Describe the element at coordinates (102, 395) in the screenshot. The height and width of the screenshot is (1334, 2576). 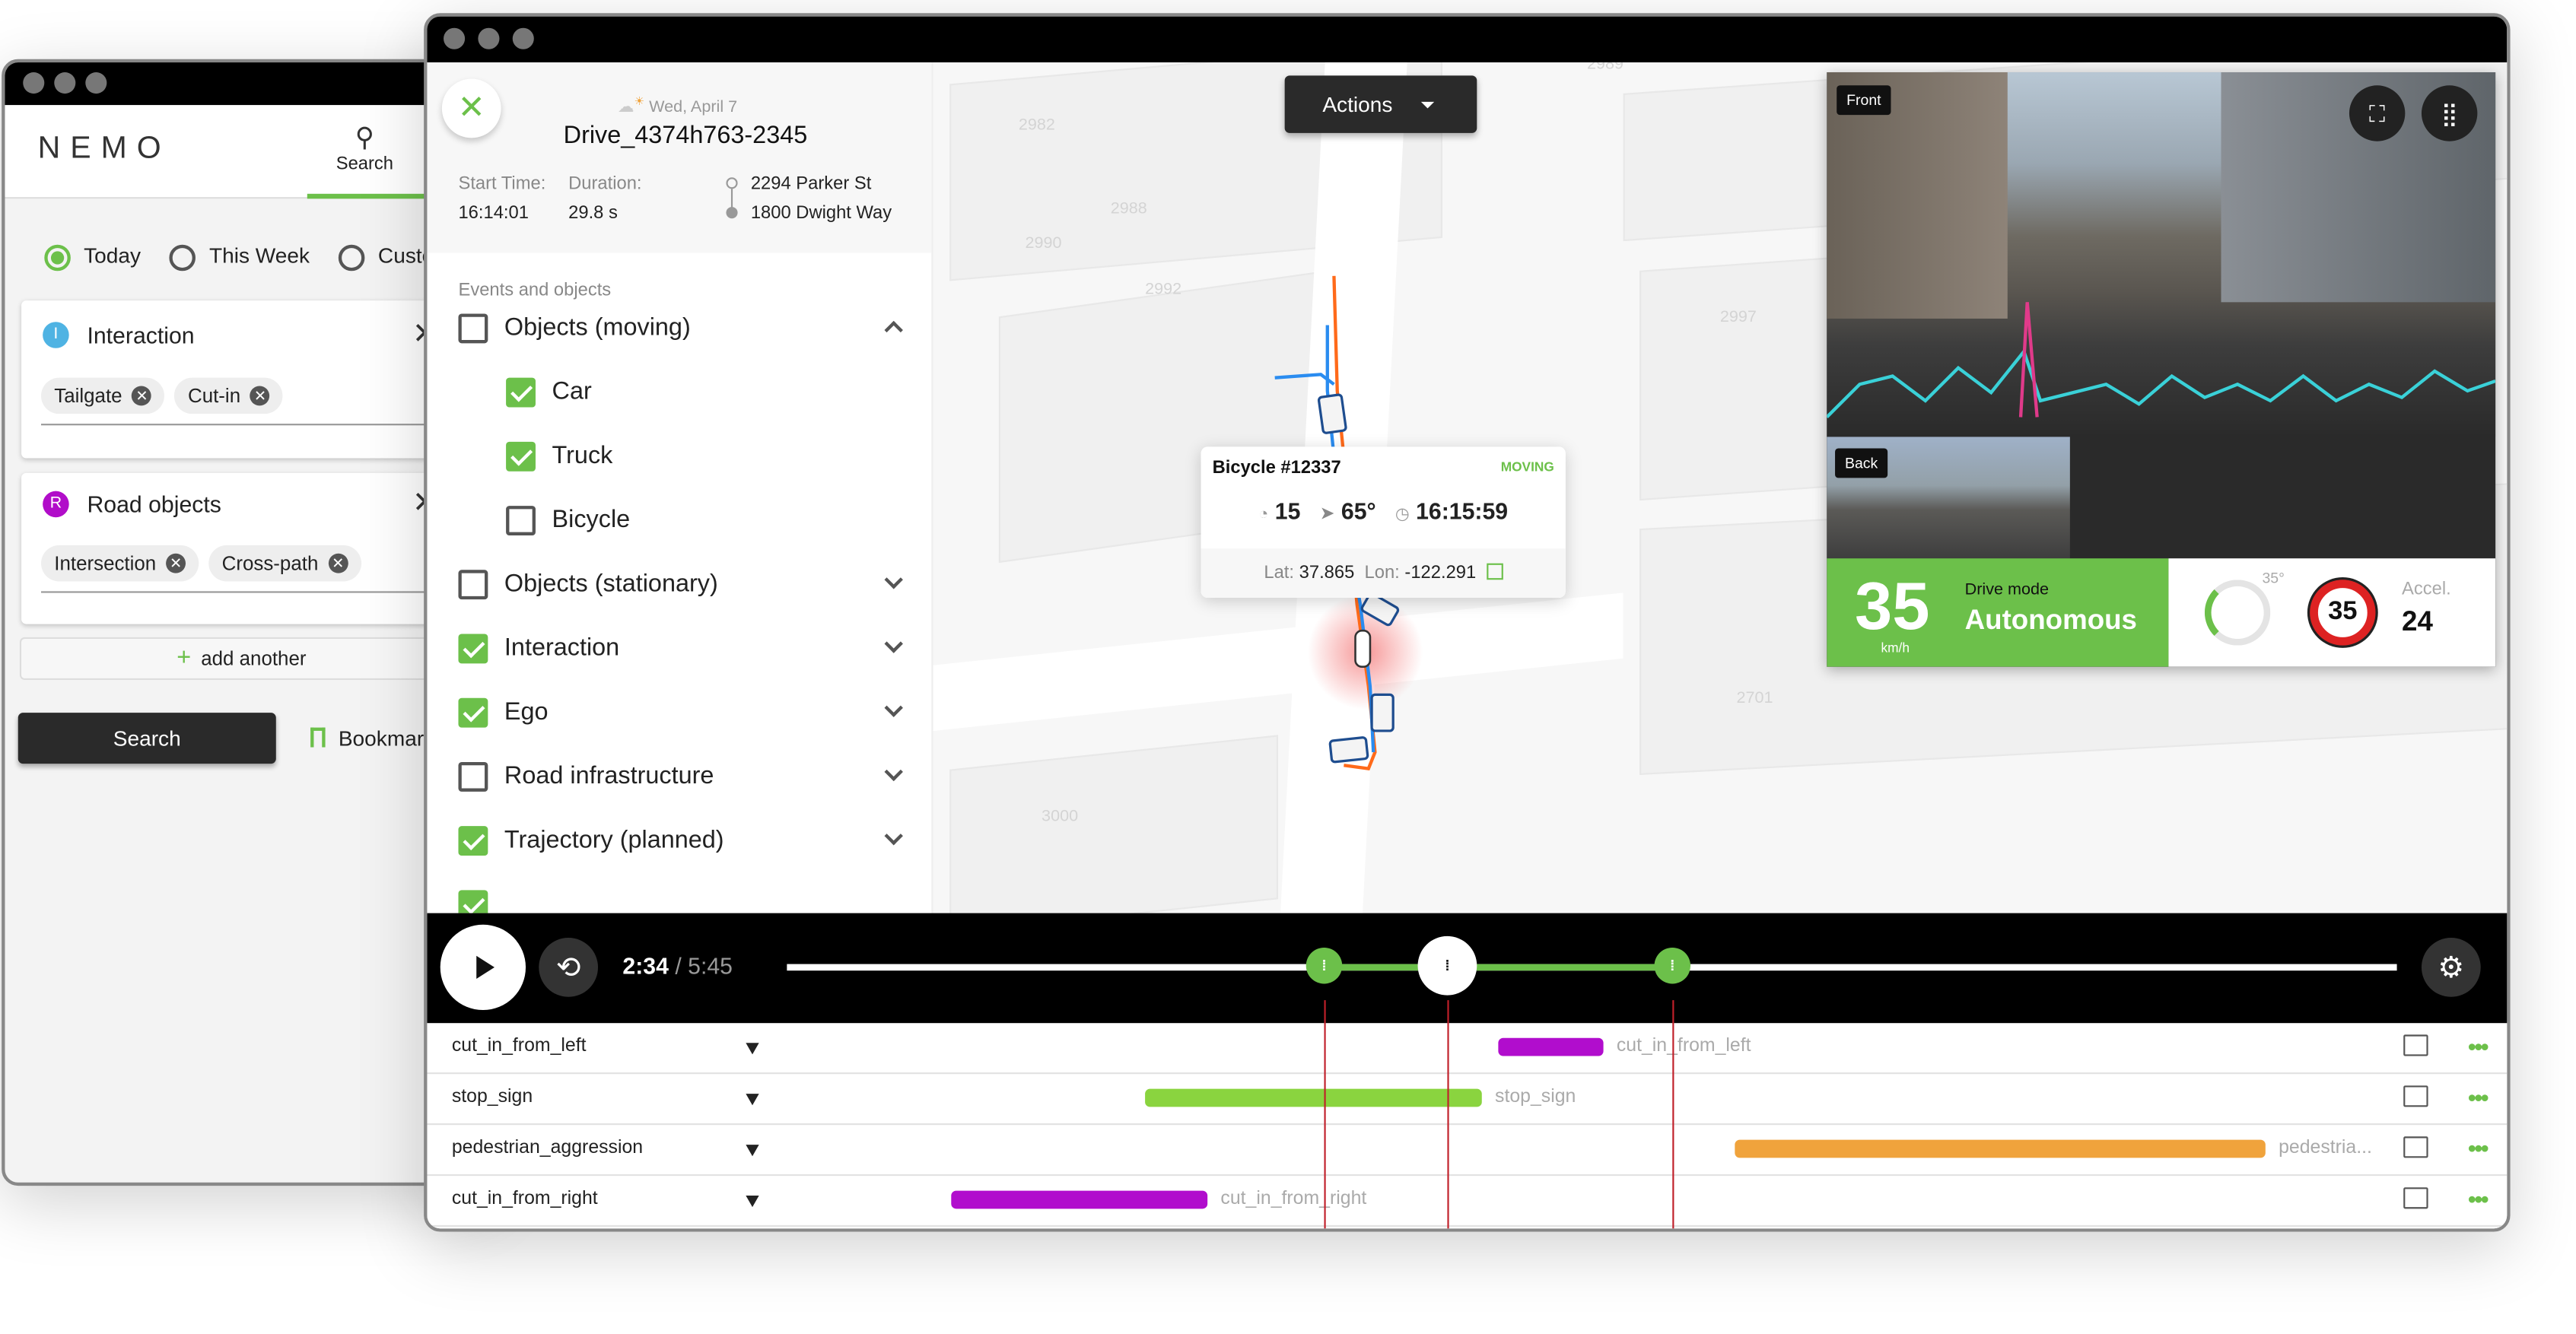
I see `chip-tailgate: Tailgate ✕` at that location.